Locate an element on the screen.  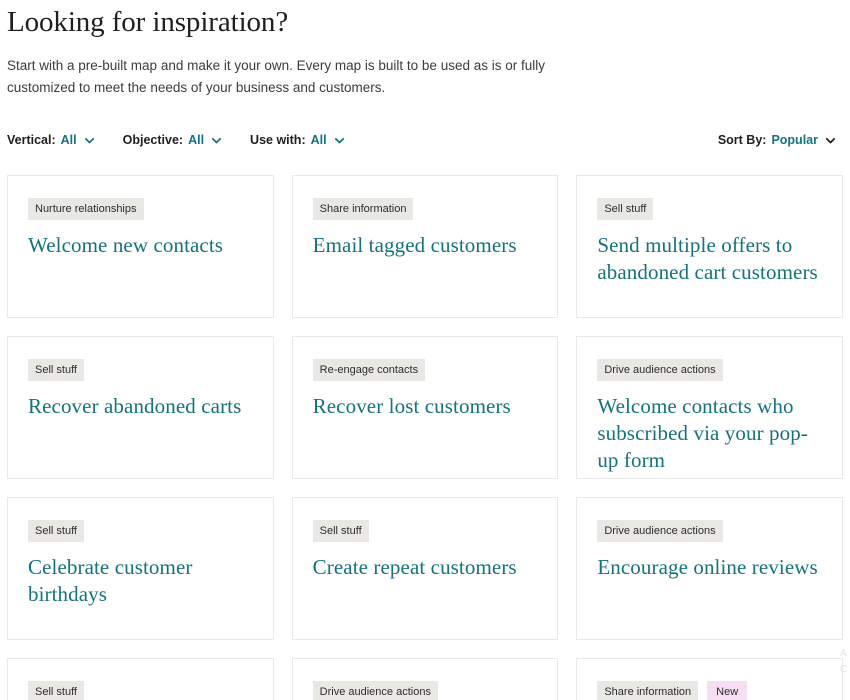
card-tag-list: Re-engage contacts is located at coordinates (425, 370).